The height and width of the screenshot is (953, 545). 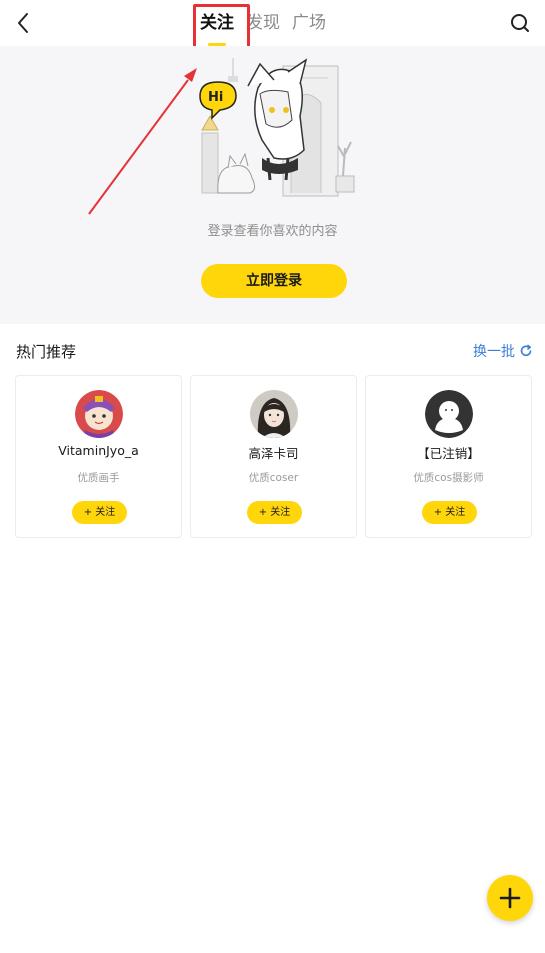 I want to click on refresh-button: 换一批, so click(x=503, y=351).